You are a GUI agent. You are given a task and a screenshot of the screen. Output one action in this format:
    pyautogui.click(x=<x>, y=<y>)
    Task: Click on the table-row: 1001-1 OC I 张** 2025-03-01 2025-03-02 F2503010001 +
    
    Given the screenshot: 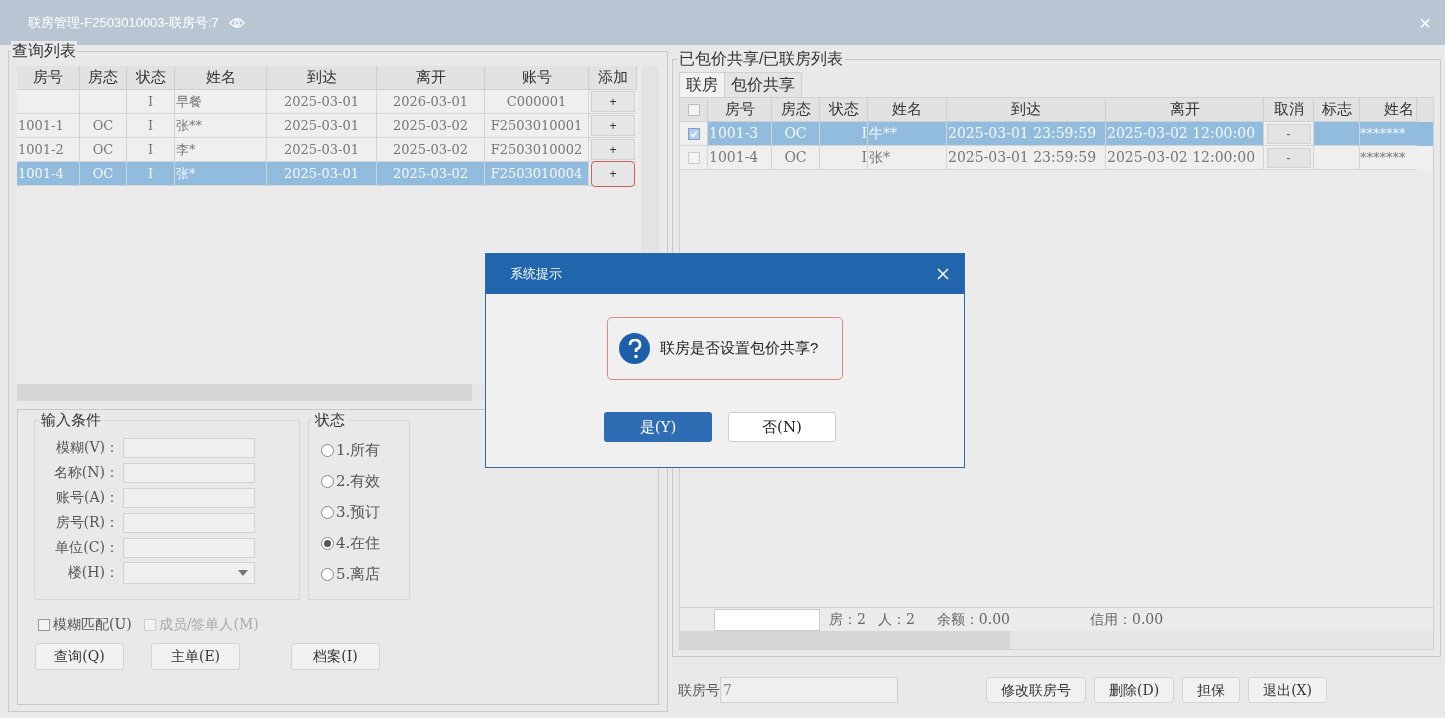 What is the action you would take?
    pyautogui.click(x=327, y=126)
    